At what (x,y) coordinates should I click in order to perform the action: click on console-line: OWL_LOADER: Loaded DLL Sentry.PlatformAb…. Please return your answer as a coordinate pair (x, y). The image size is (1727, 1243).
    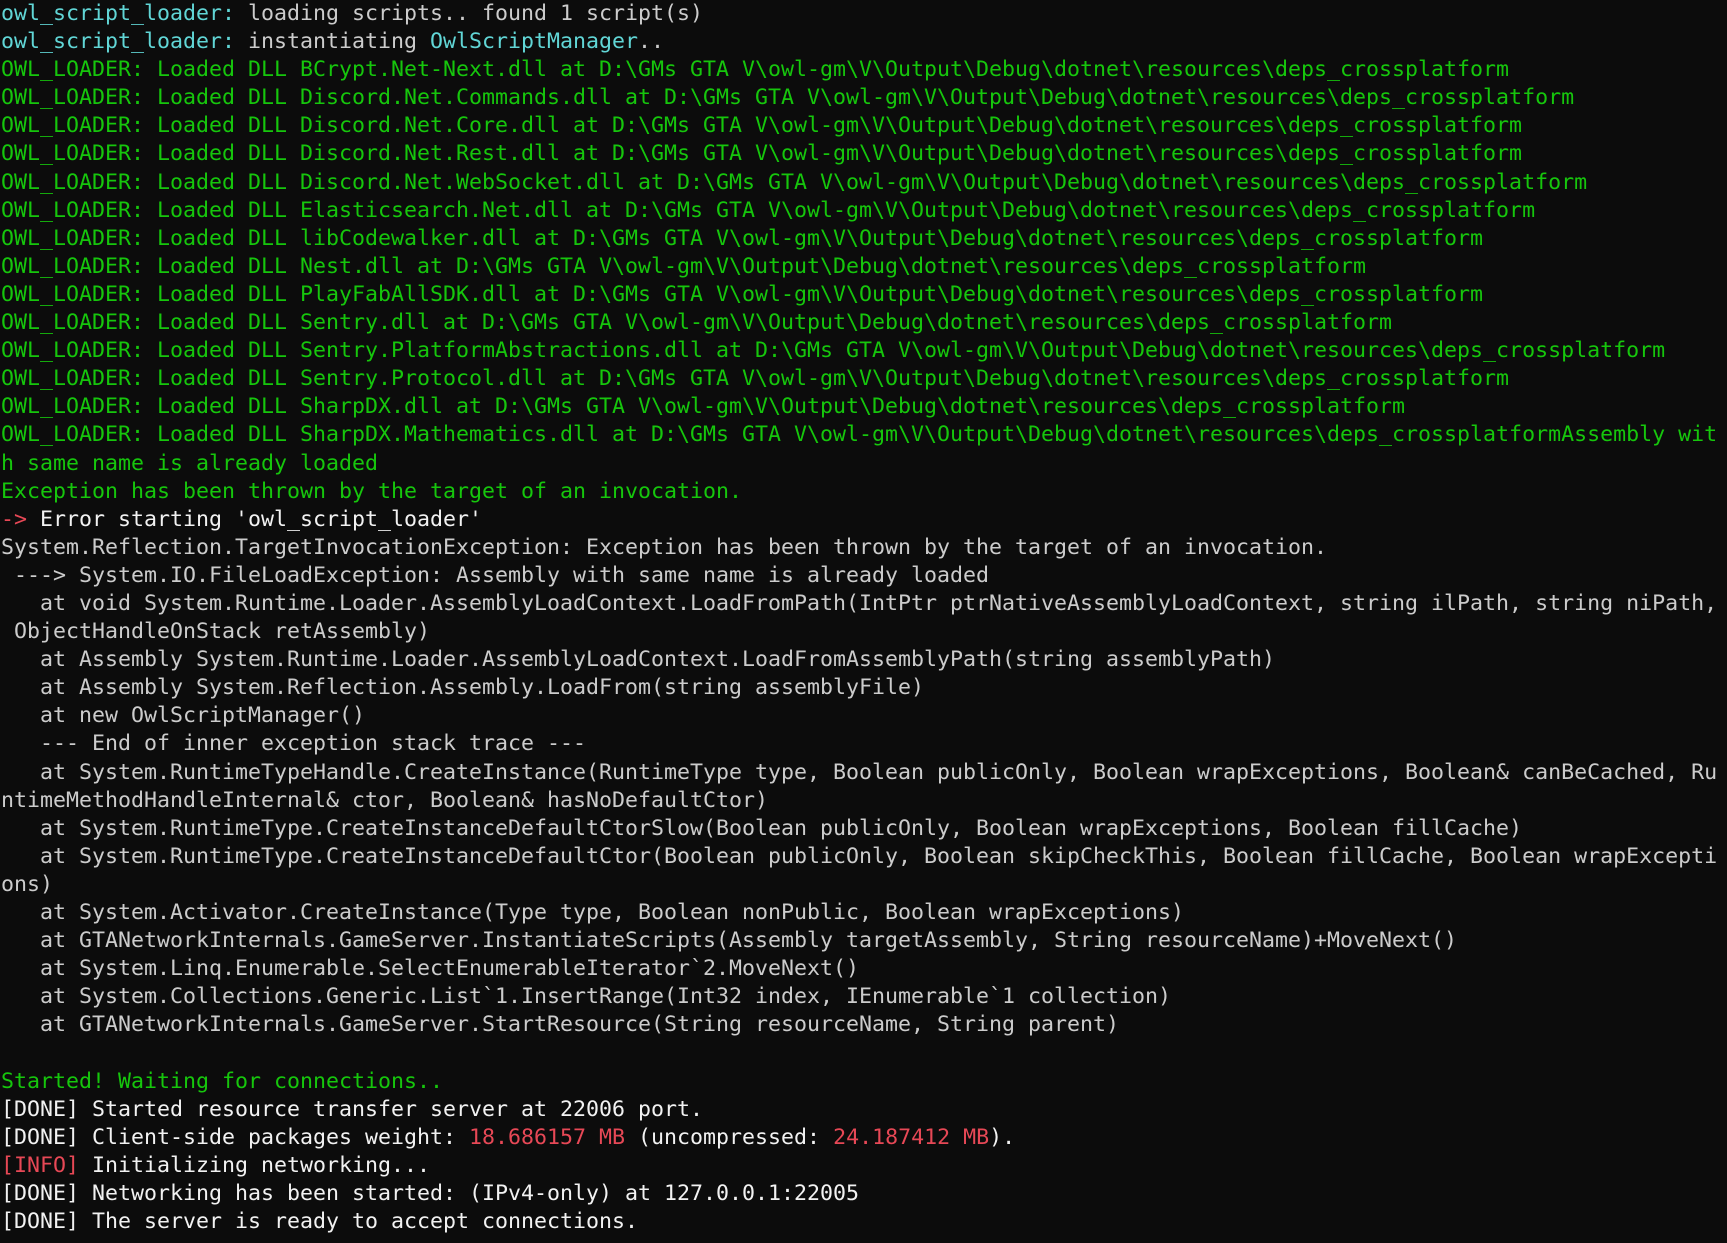
    Looking at the image, I should click on (864, 351).